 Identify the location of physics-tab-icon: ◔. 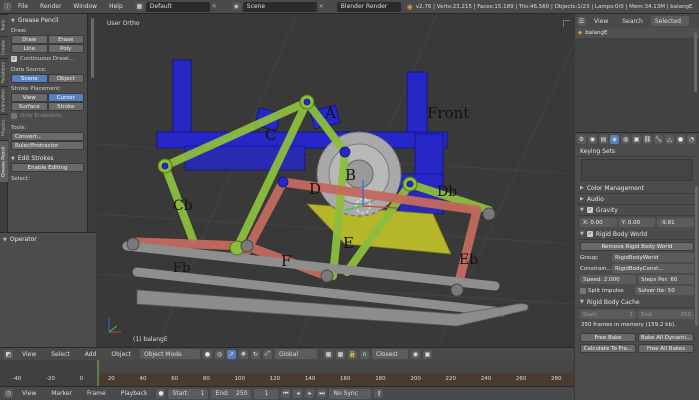
(691, 139).